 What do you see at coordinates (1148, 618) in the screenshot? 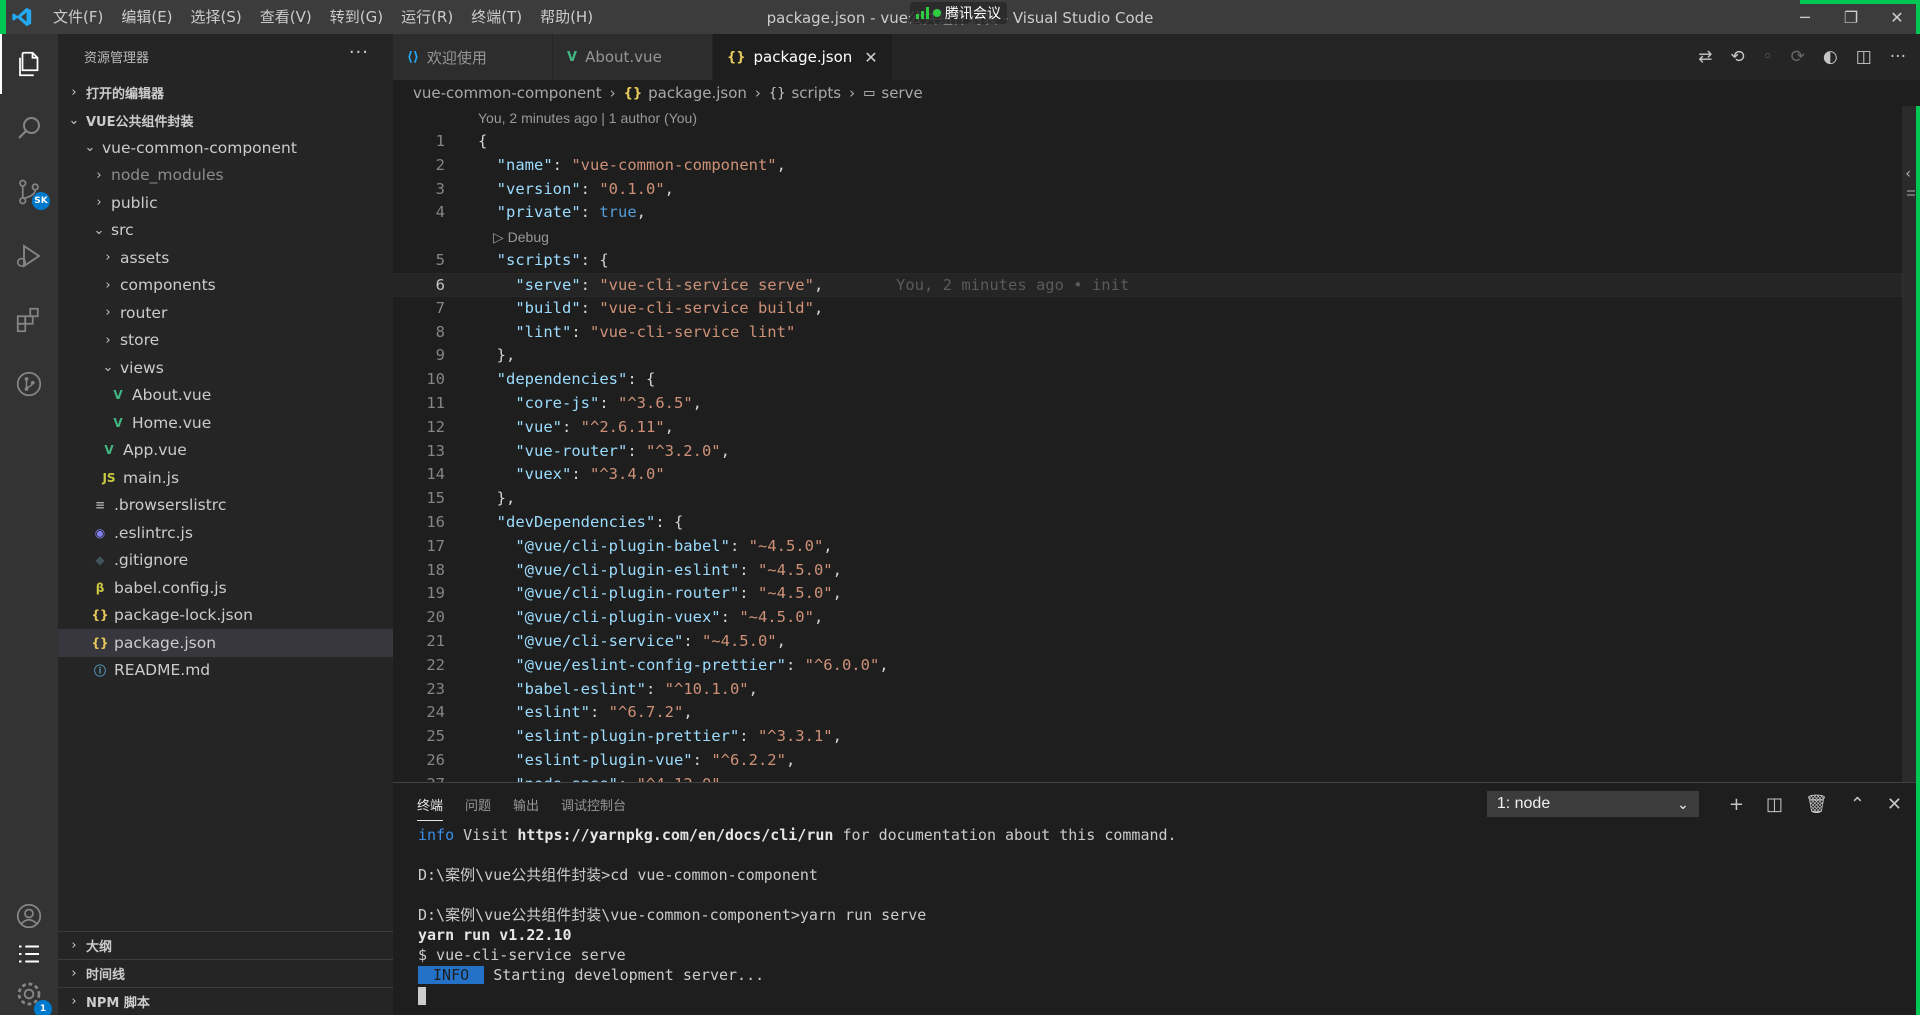
I see `code-line: 20 "@vue/cli-plugin-vuex": "~4.5.0",` at bounding box center [1148, 618].